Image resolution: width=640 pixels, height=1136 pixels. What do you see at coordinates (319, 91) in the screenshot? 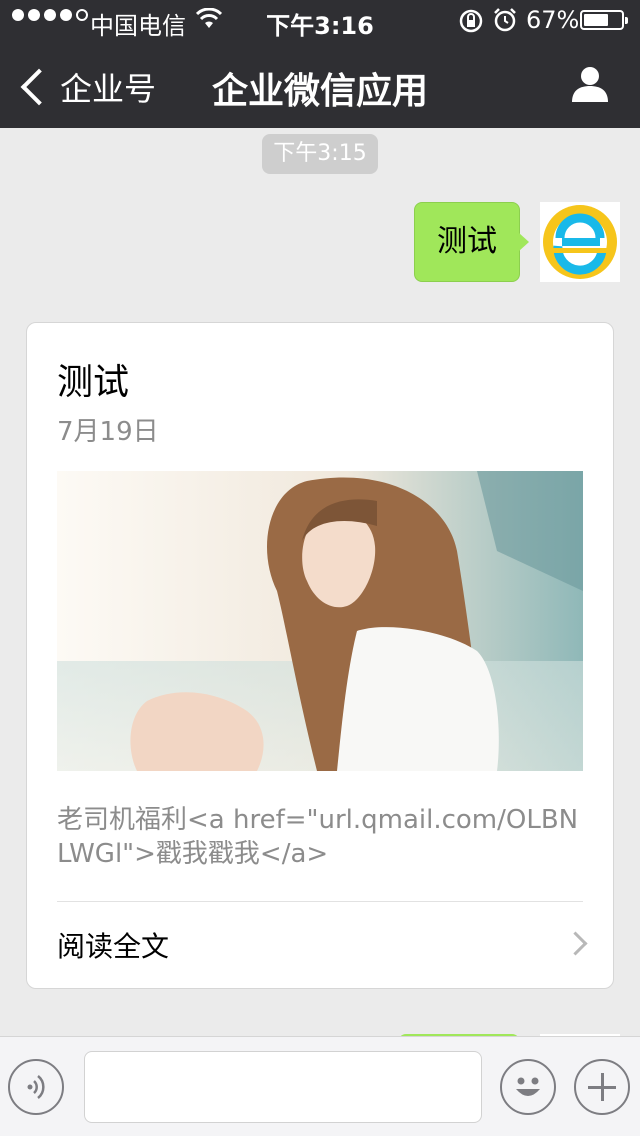
I see `page-title: 企业微信应用` at bounding box center [319, 91].